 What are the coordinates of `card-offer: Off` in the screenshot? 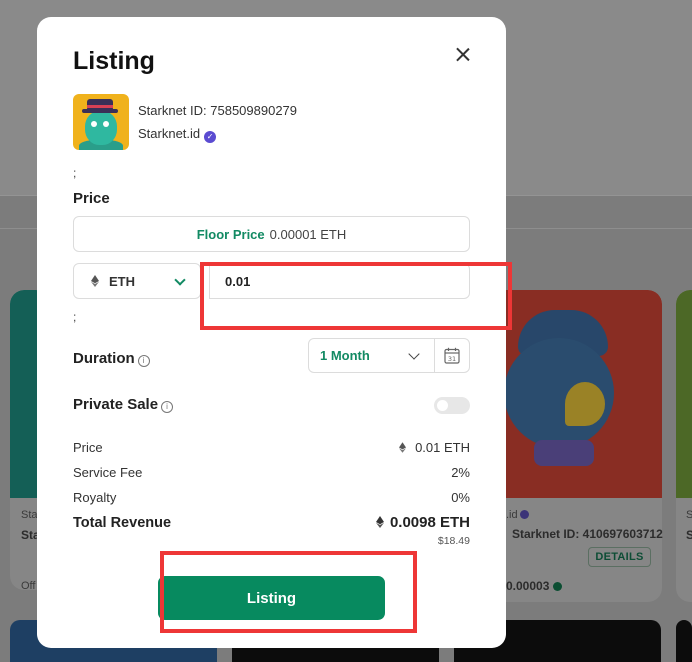 It's located at (28, 586).